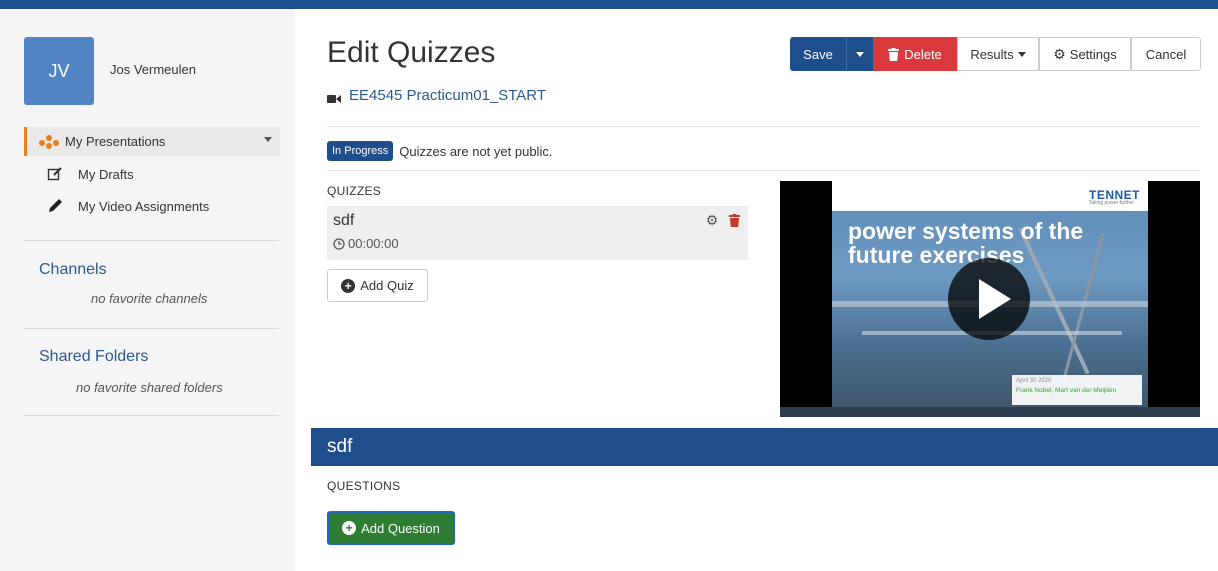  Describe the element at coordinates (387, 285) in the screenshot. I see `add-quiz-label: Add Quiz` at that location.